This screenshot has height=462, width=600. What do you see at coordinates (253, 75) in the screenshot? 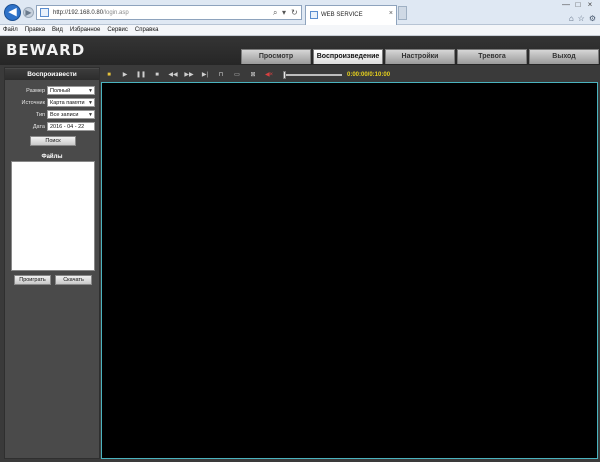
I see `fullscreen-icon: ⊠` at bounding box center [253, 75].